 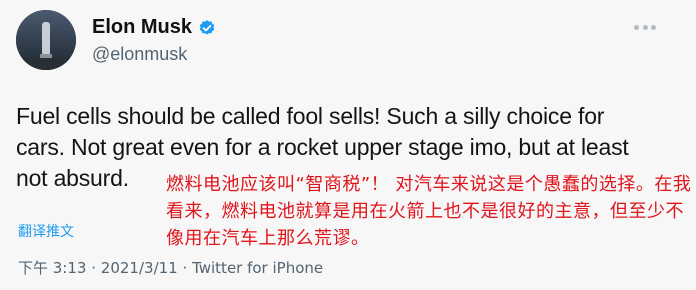 I want to click on tweet-date: 2021/3/11, so click(x=139, y=268).